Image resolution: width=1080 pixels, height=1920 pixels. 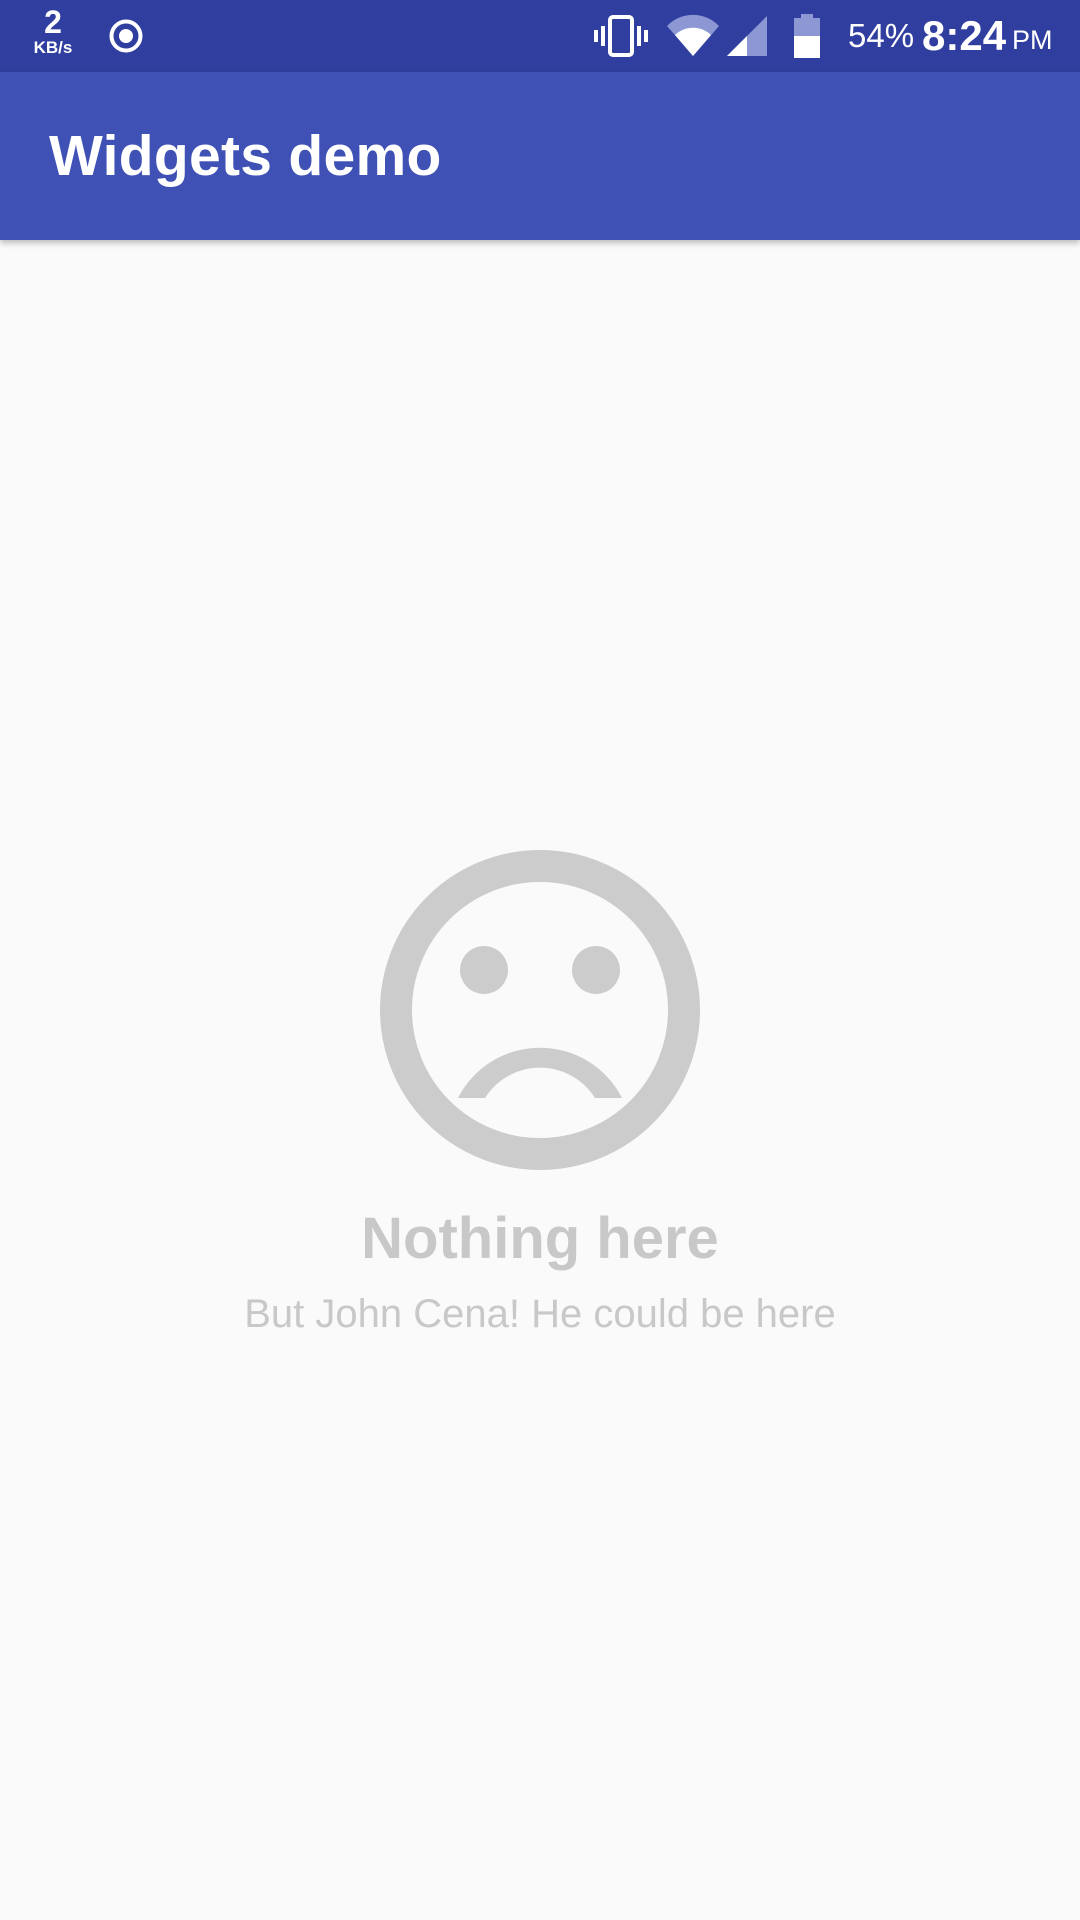 What do you see at coordinates (540, 36) in the screenshot?
I see `status-bar: 2 KB/s 54% 8:24 PM` at bounding box center [540, 36].